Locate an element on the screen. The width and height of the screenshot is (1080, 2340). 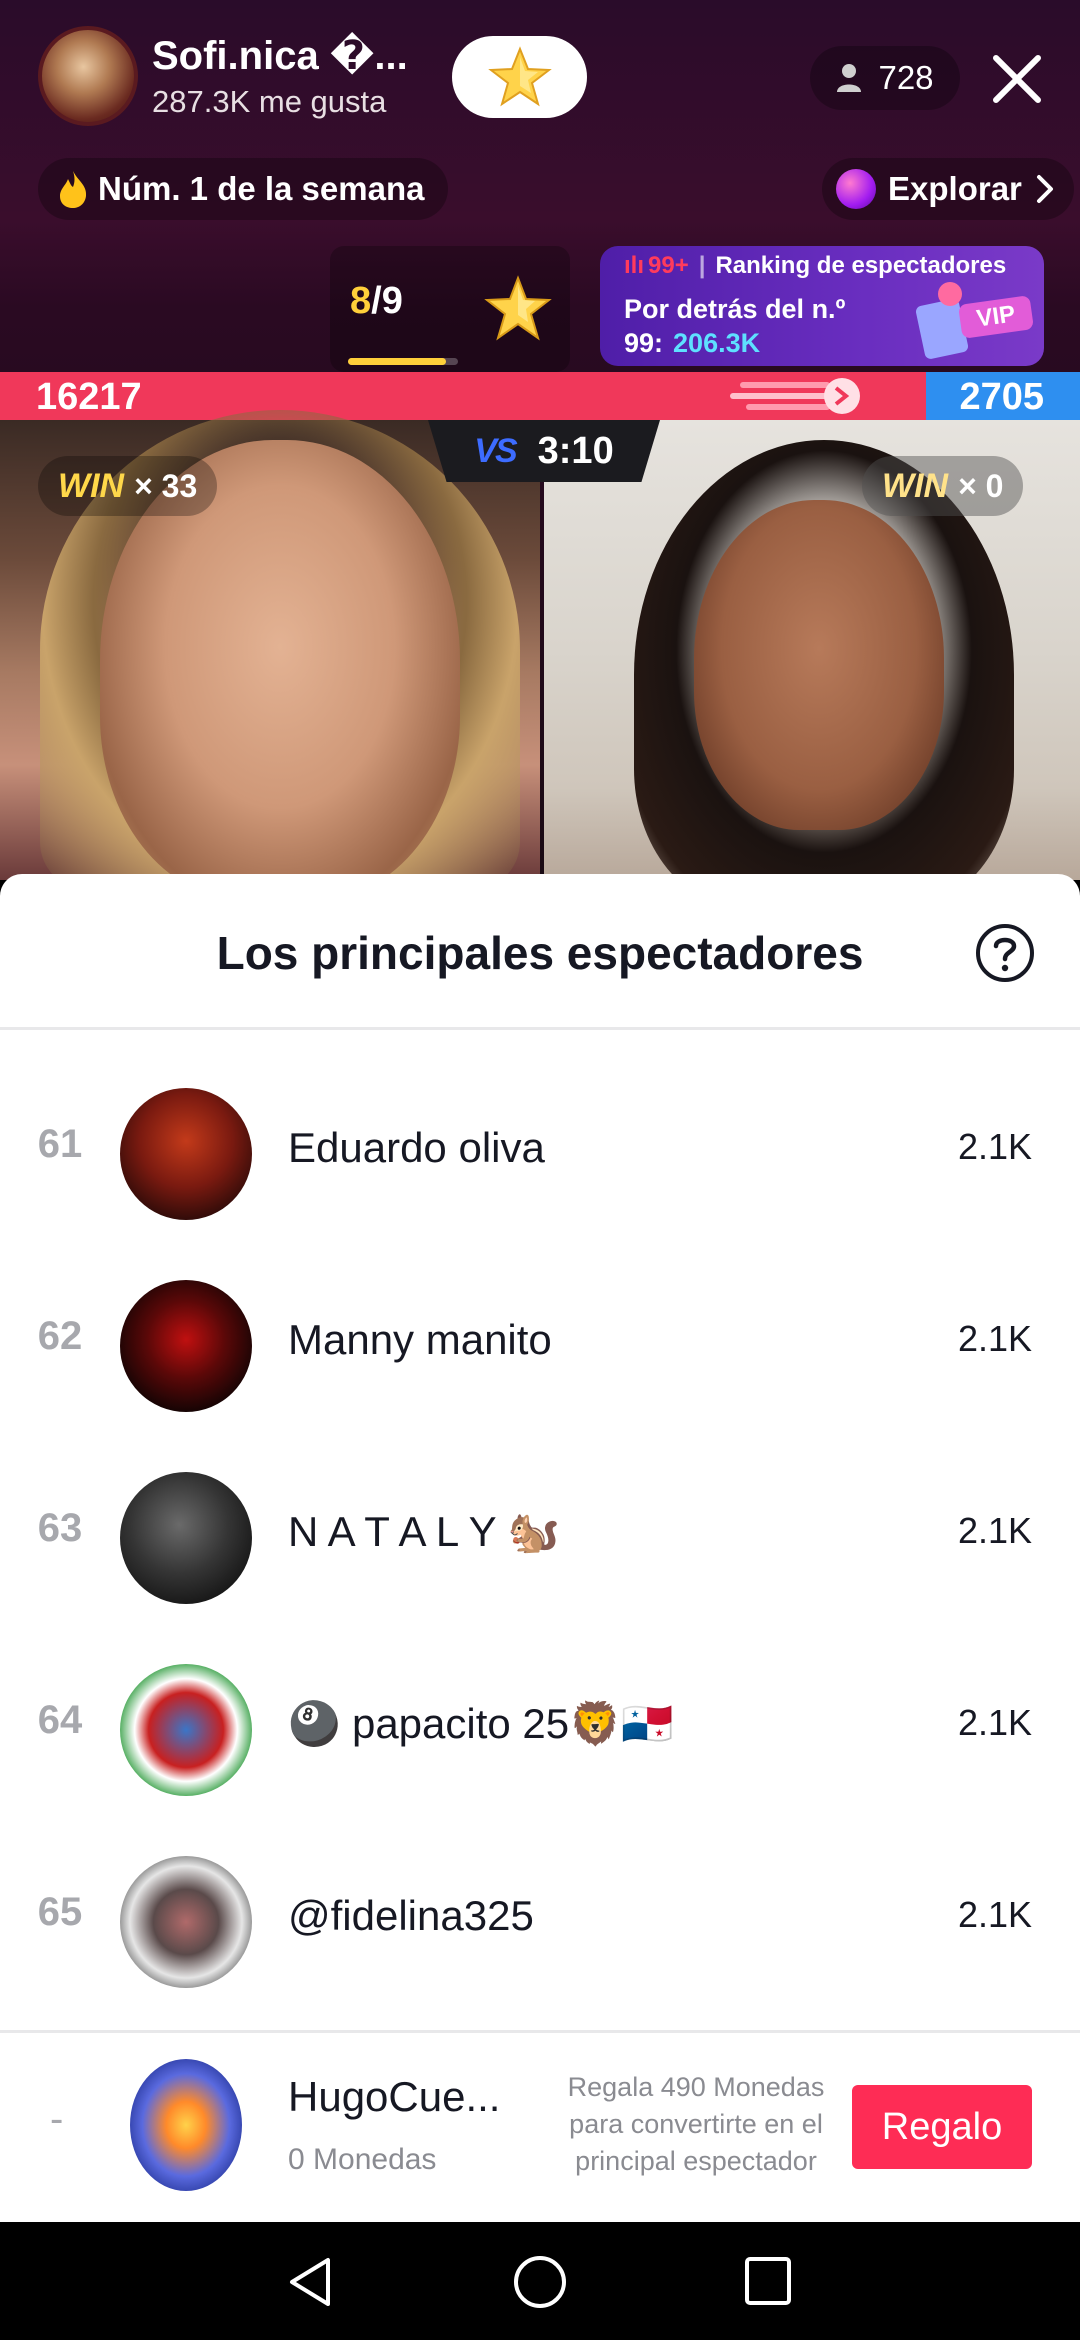
viewer-row: 64 🎱 papacito 25🦁🇵🇦 2.1K is located at coordinates (540, 1728).